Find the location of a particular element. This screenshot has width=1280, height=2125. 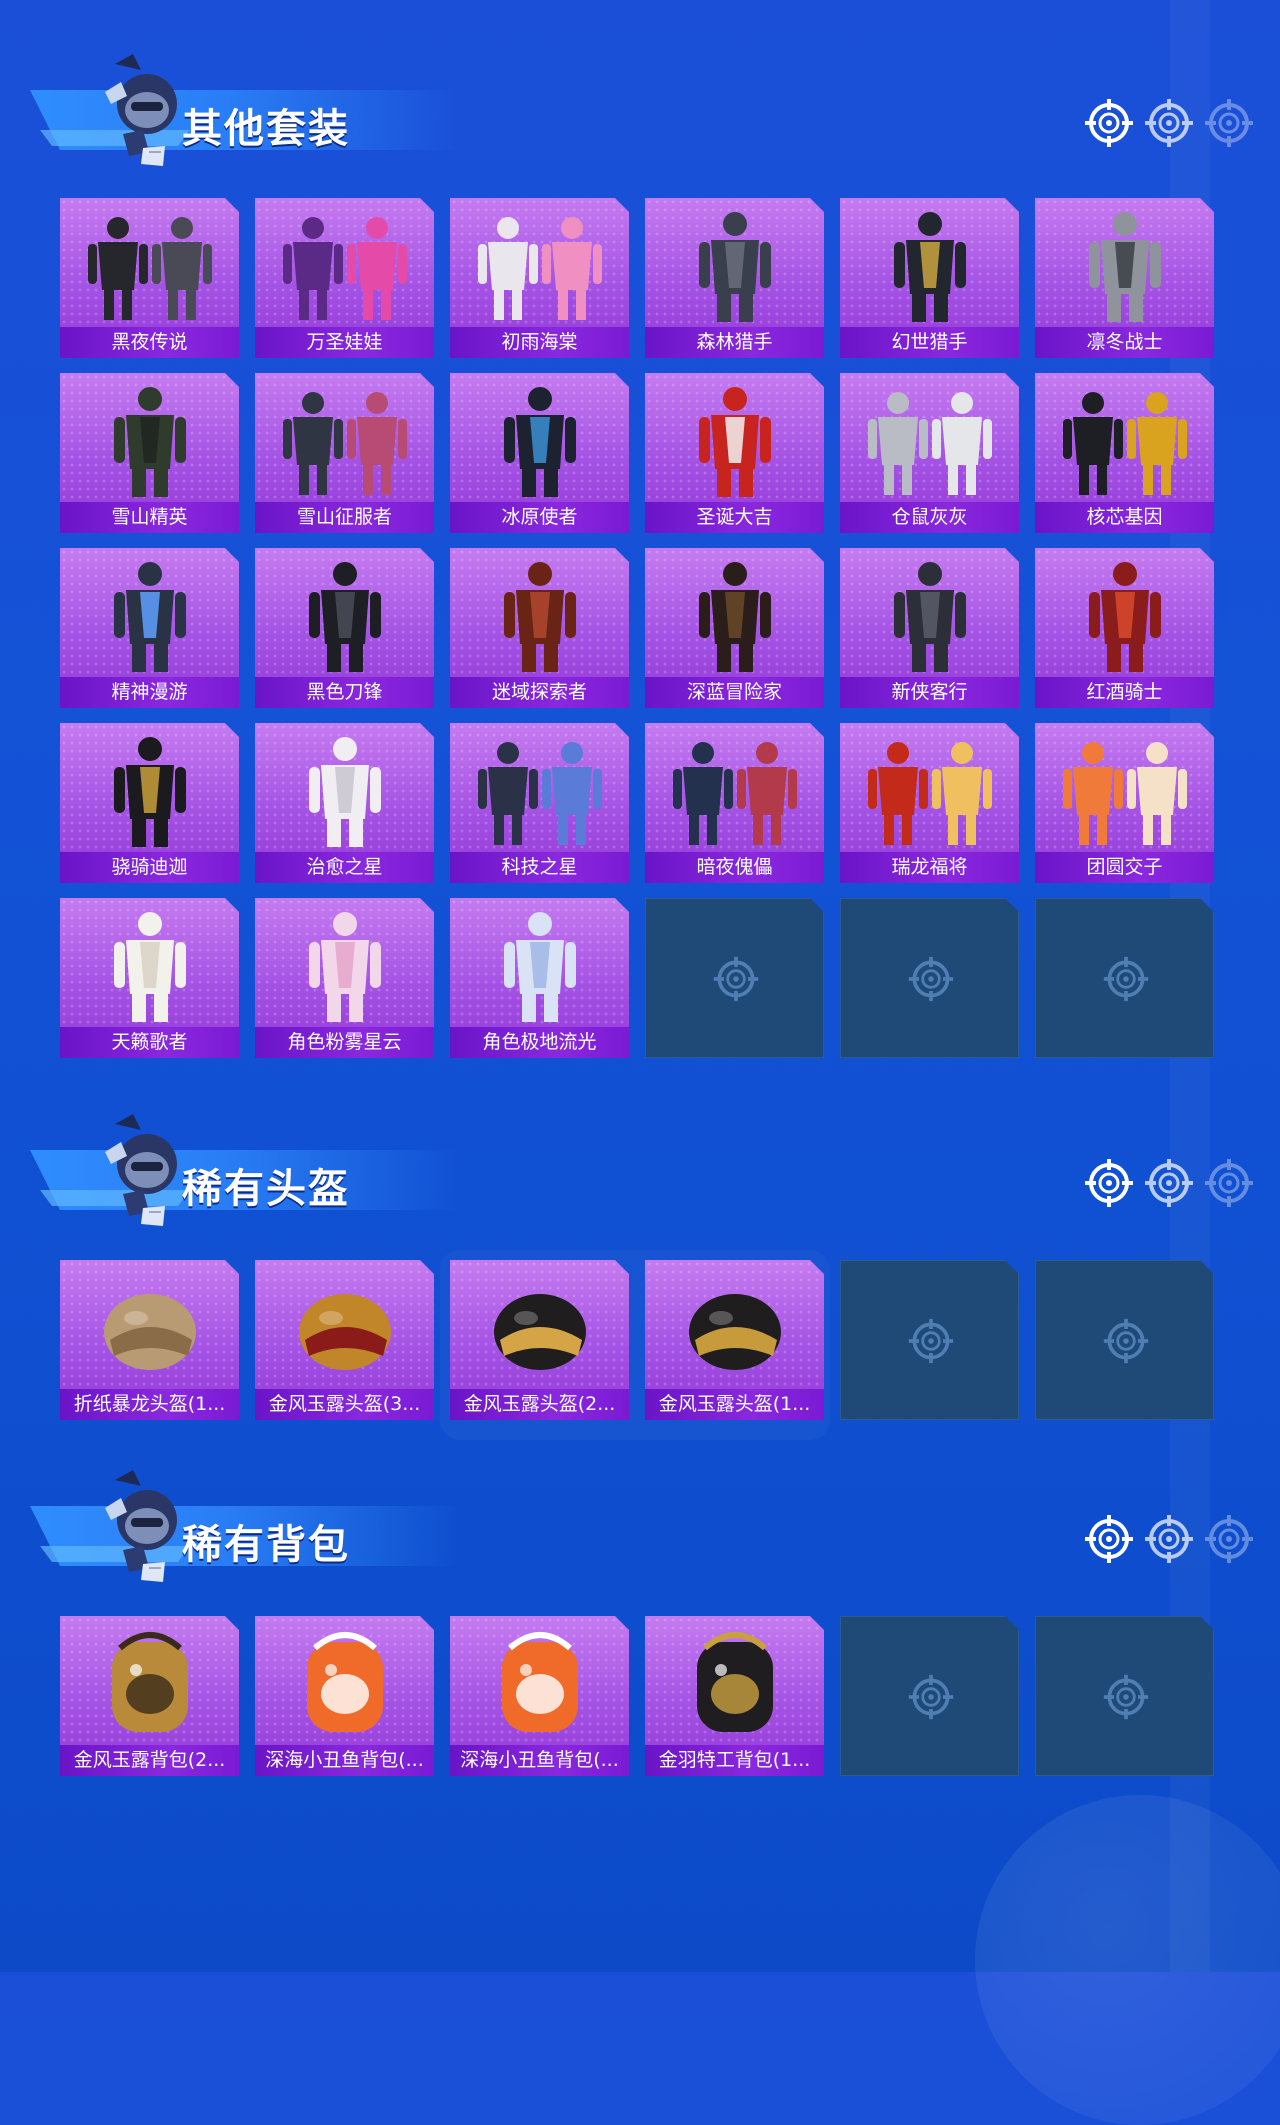

item-card: 圣诞大吉 is located at coordinates (734, 453).